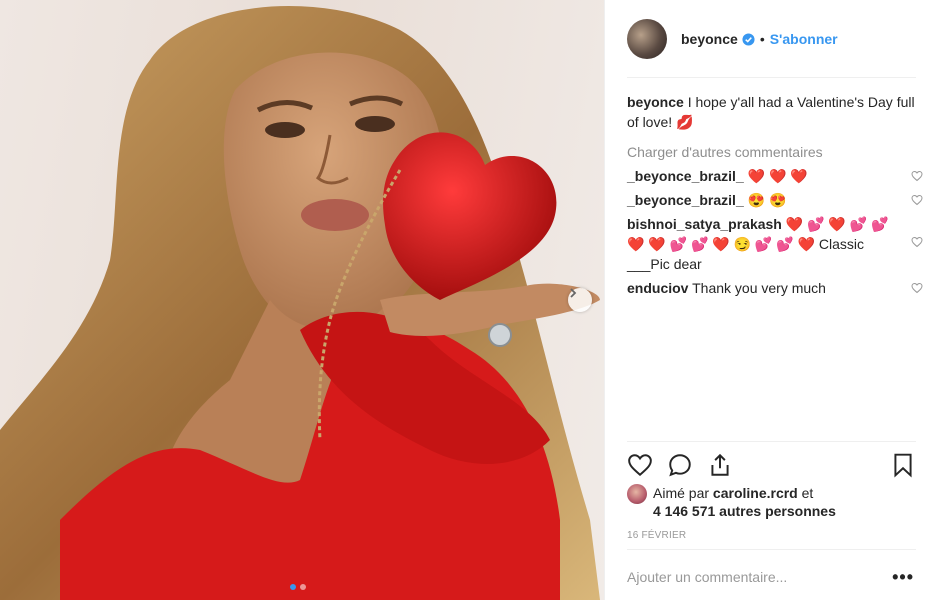 This screenshot has height=600, width=934. Describe the element at coordinates (755, 493) in the screenshot. I see `liker-username: caroline.rcrd` at that location.